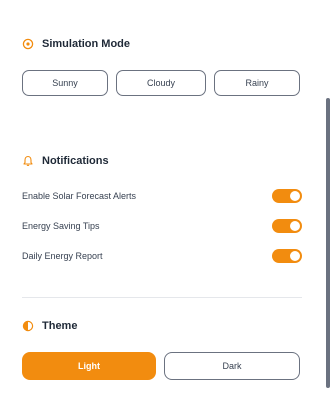 Image resolution: width=336 pixels, height=394 pixels. I want to click on bell-icon, so click(28, 161).